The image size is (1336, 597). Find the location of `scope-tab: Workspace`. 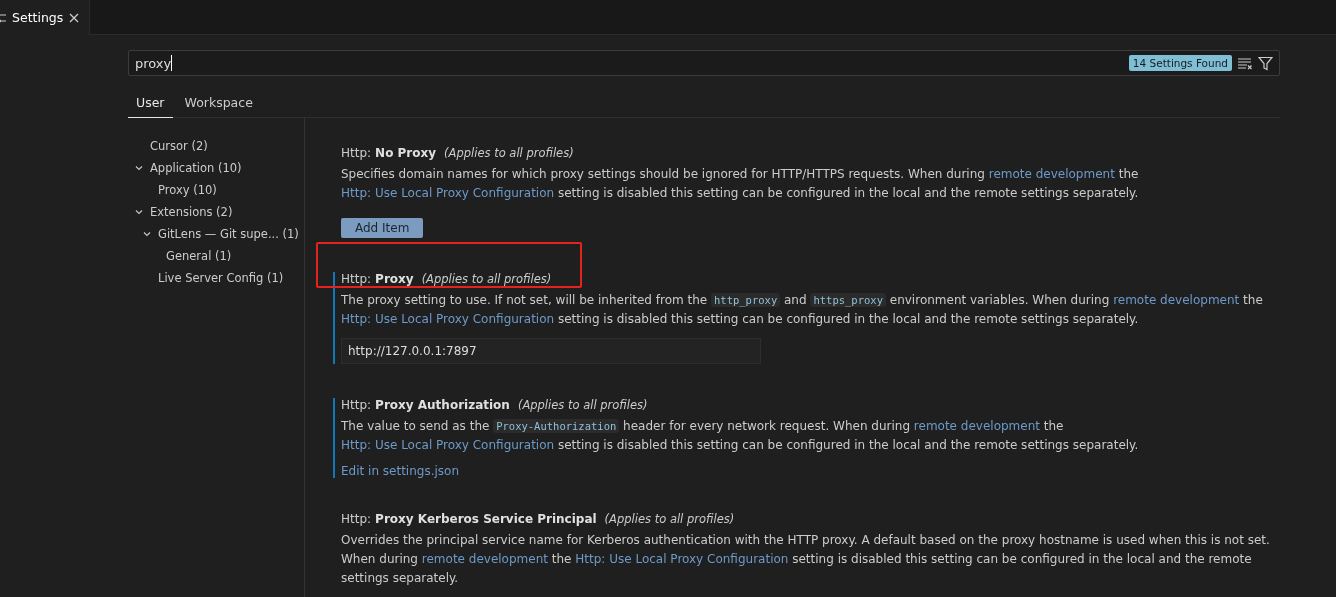

scope-tab: Workspace is located at coordinates (218, 103).